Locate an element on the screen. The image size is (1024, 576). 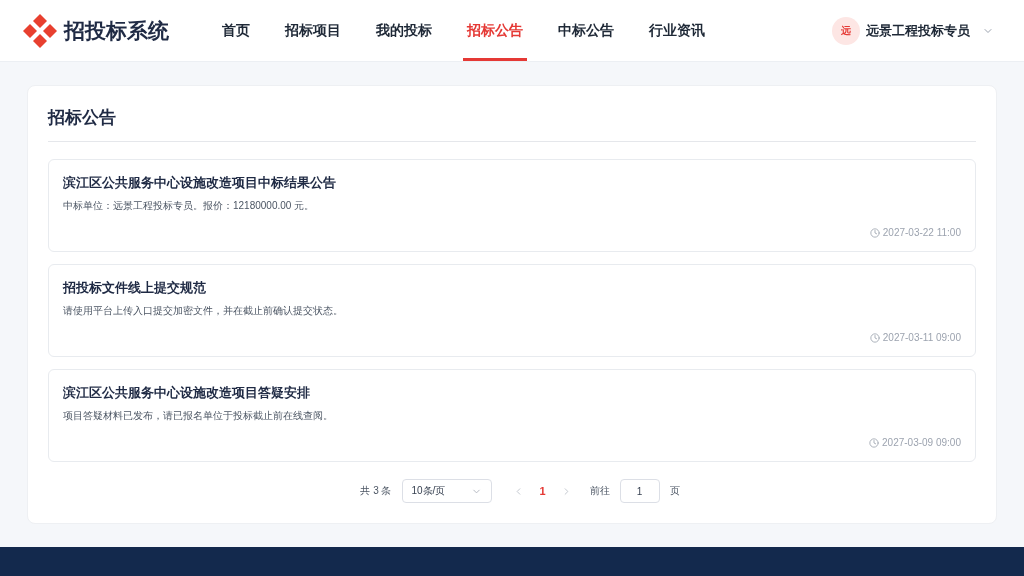
goto-page-input: 1 is located at coordinates (639, 491).